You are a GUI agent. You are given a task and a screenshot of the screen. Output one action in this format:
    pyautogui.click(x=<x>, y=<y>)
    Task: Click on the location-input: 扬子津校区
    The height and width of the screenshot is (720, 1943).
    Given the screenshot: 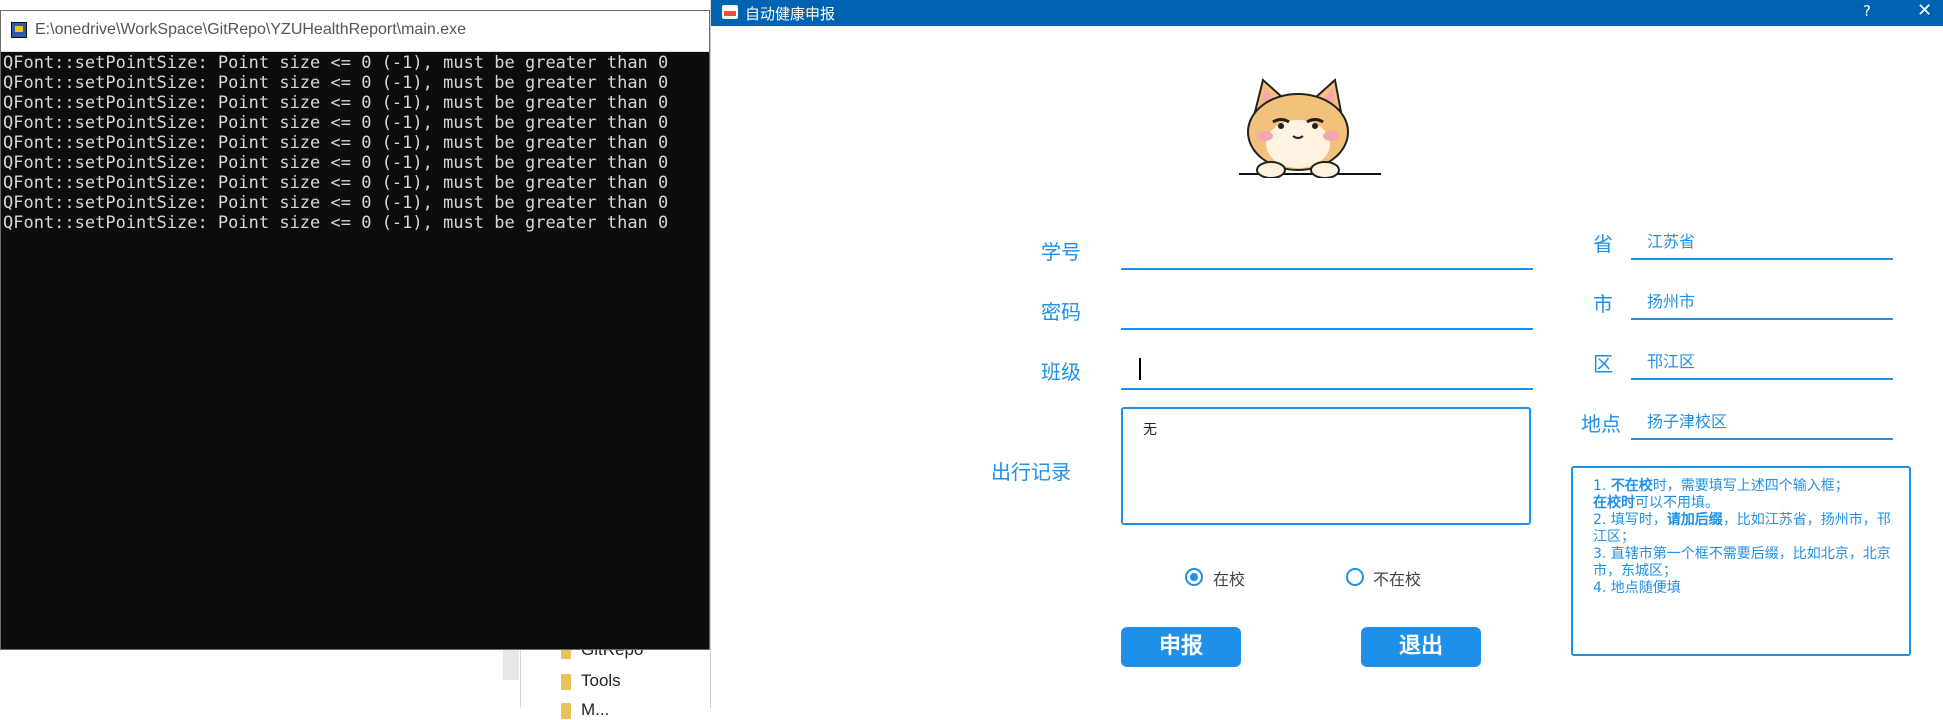 What is the action you would take?
    pyautogui.click(x=1762, y=421)
    